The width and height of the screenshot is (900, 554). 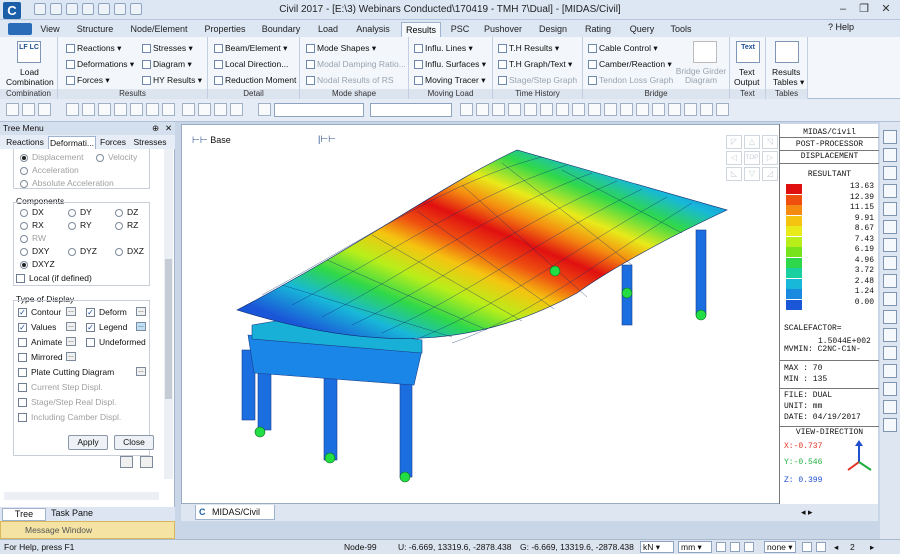 I want to click on checkbox-deform: ✓ Deform, so click(x=106, y=312).